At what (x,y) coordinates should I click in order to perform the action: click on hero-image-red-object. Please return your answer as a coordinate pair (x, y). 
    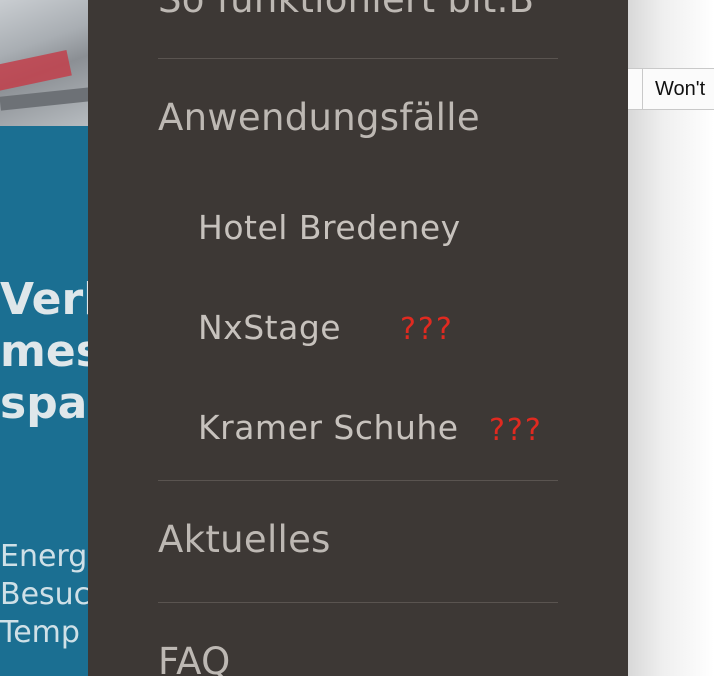
    Looking at the image, I should click on (36, 71).